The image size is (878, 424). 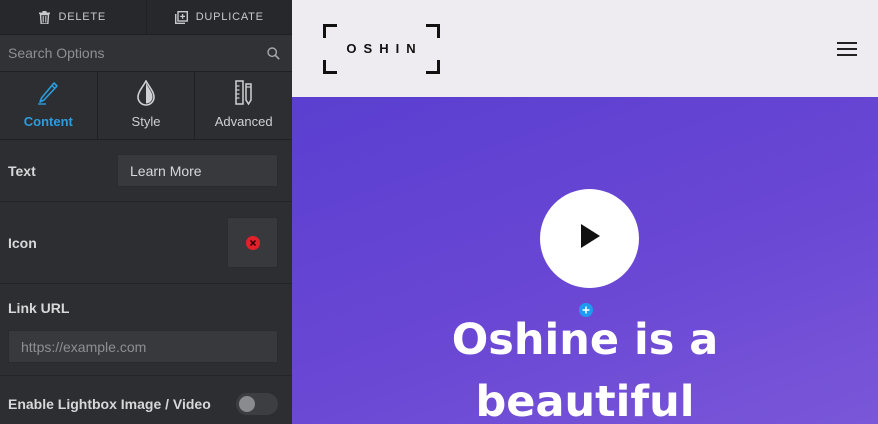 I want to click on text-field-row: Text, so click(x=146, y=171).